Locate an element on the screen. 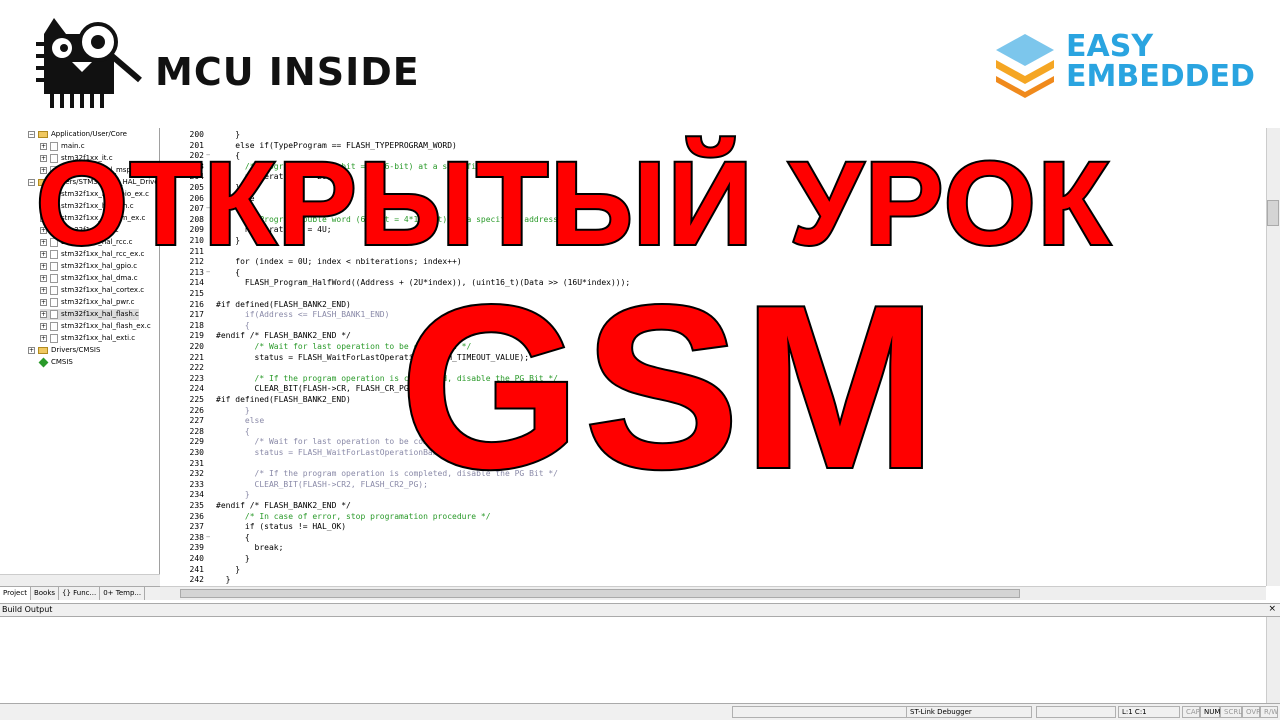  line-number: 221 is located at coordinates (196, 357).